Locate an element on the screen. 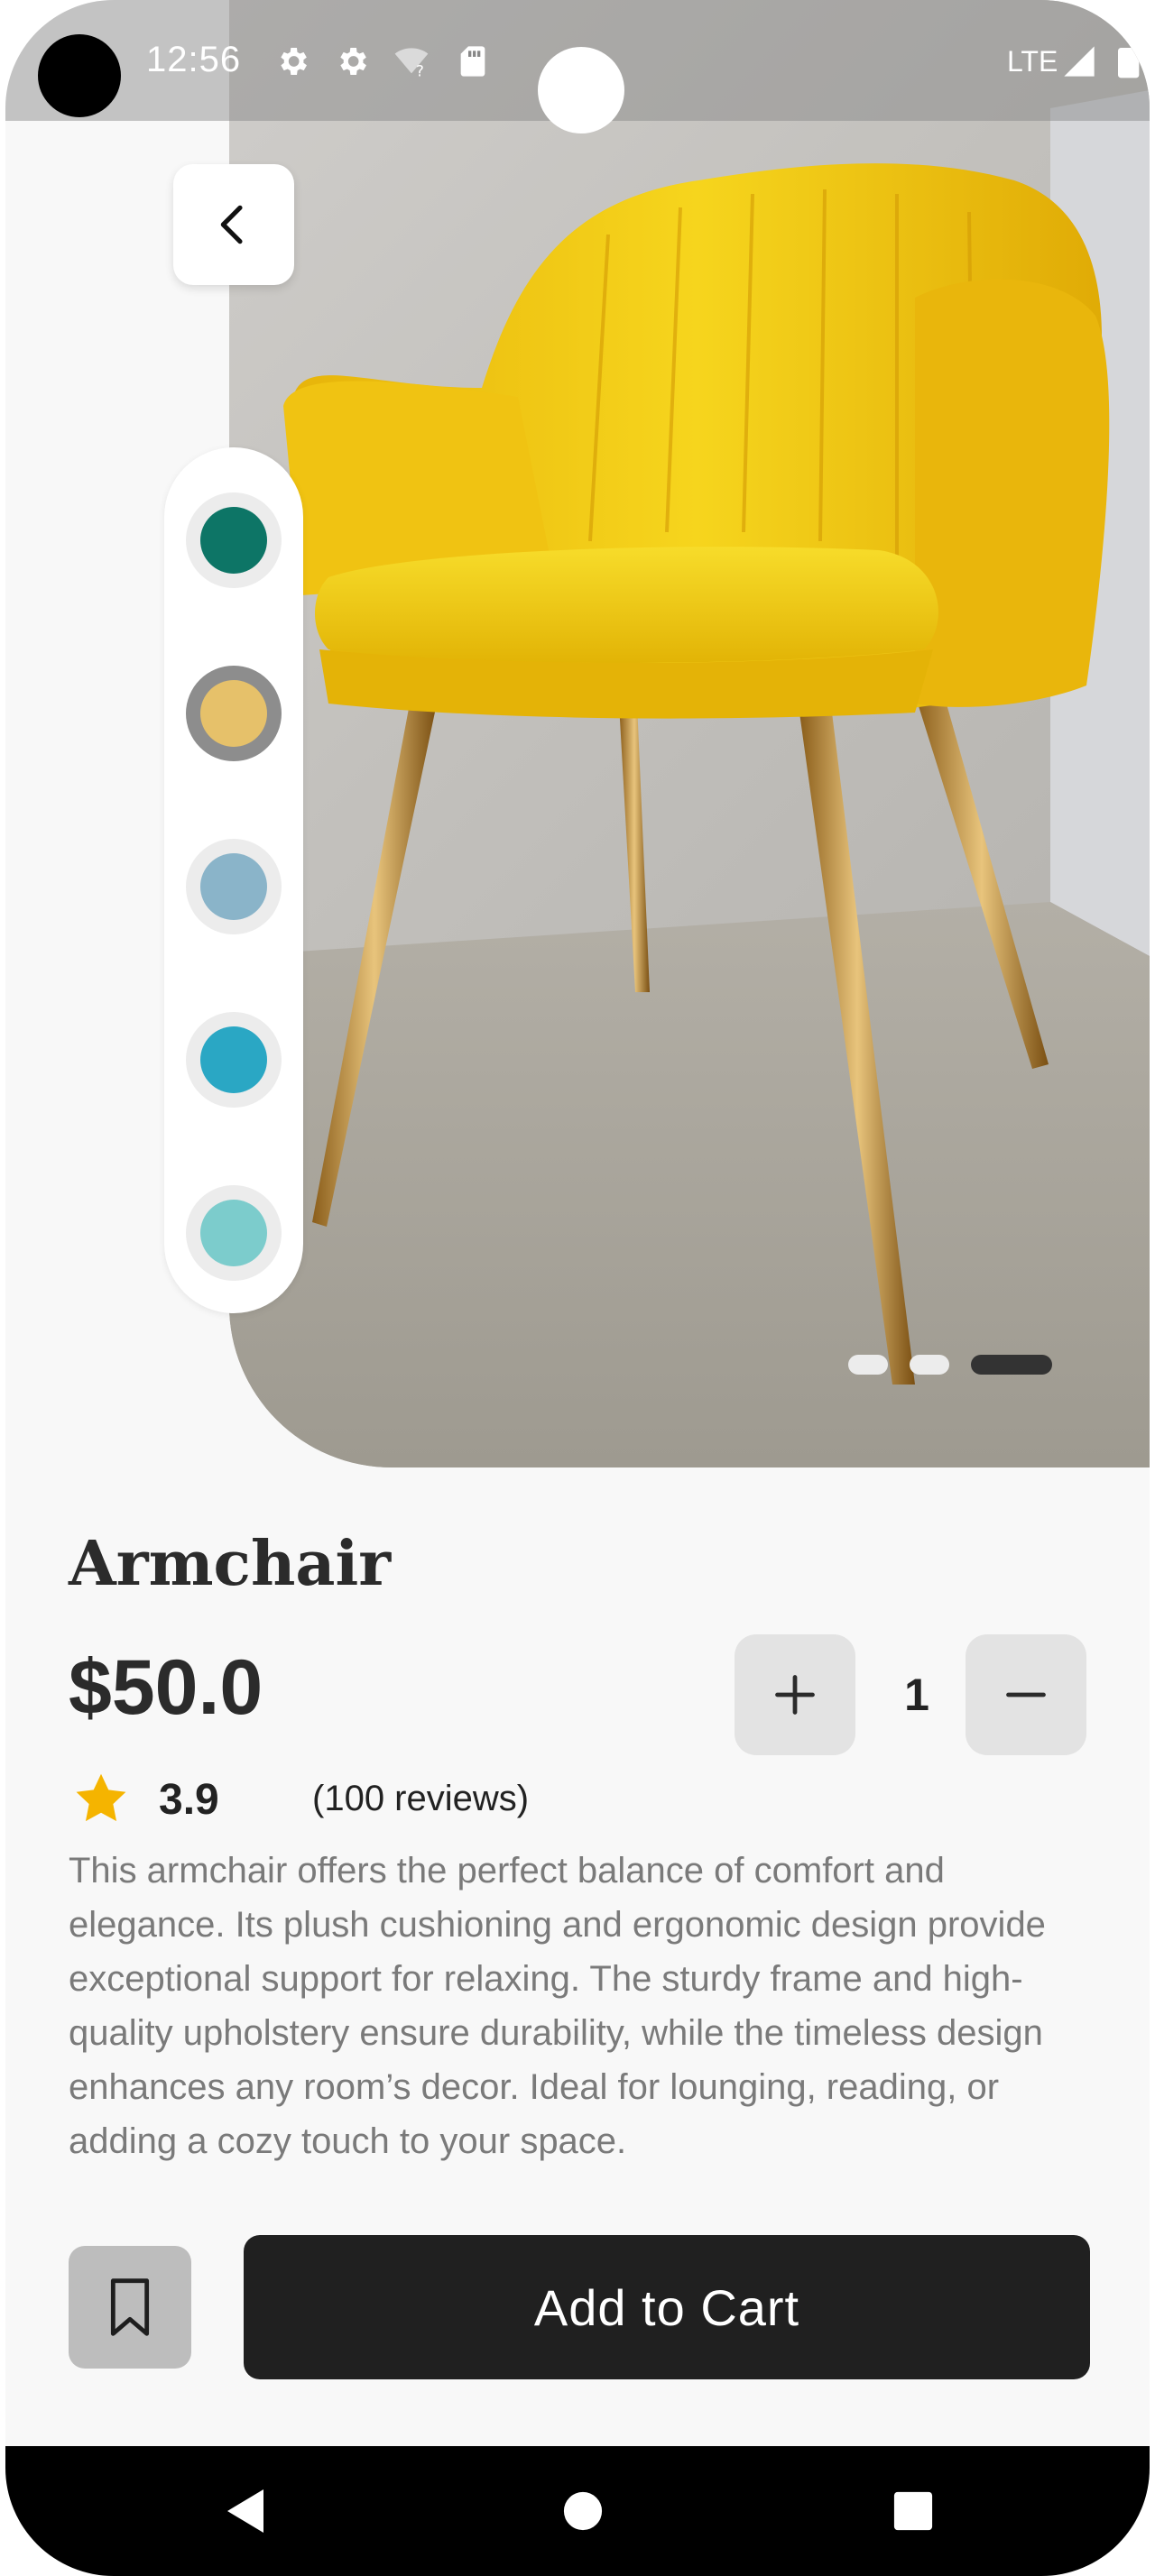  bookmark-button is located at coordinates (130, 2307).